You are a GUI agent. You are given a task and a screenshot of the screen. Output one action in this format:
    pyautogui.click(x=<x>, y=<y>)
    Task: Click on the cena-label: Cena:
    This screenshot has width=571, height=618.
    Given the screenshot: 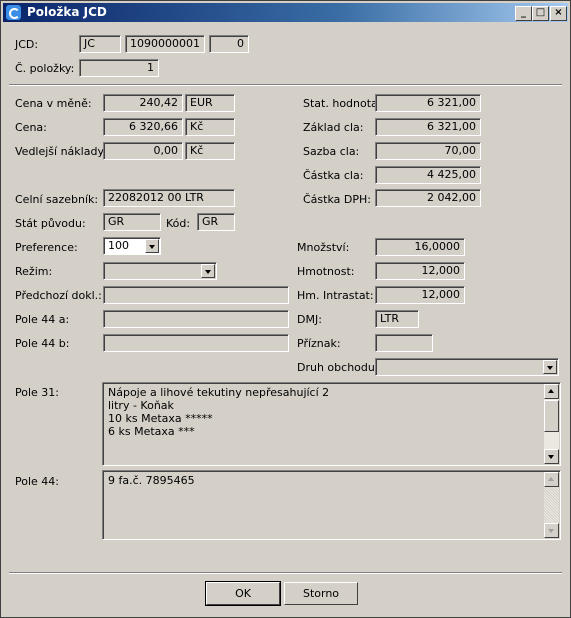 What is the action you would take?
    pyautogui.click(x=31, y=127)
    